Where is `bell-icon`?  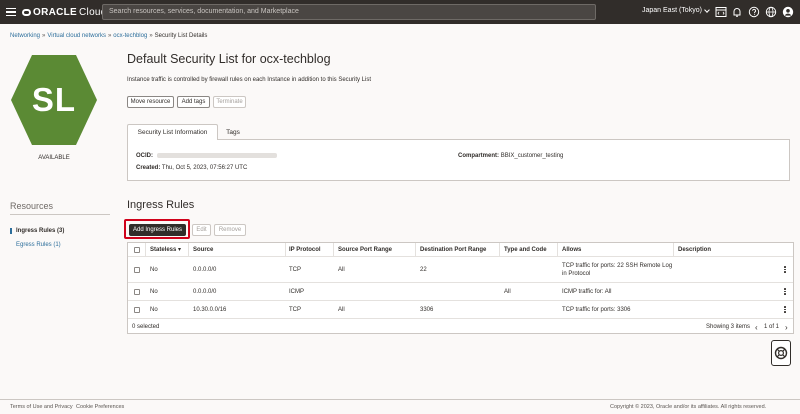
bell-icon is located at coordinates (737, 12).